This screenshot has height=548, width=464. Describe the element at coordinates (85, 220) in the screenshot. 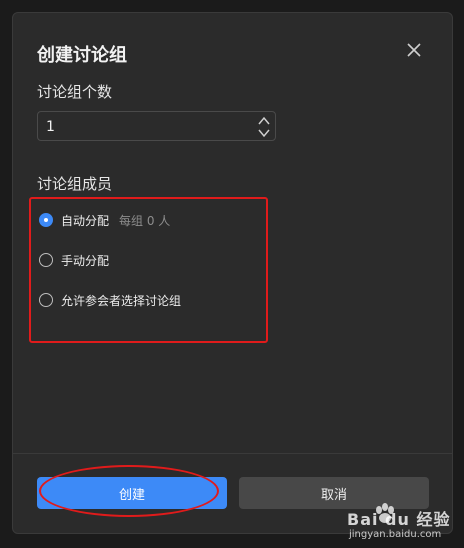

I see `radio-auto-assign-label: 自动分配` at that location.